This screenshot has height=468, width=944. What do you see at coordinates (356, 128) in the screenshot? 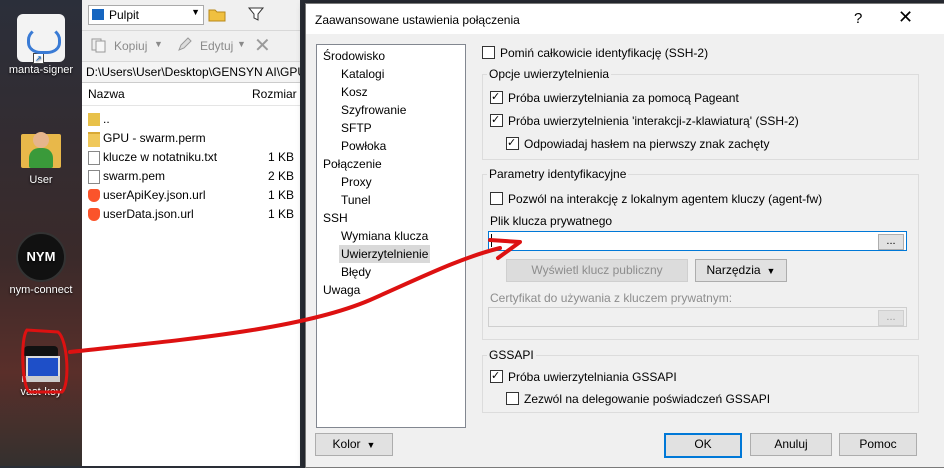
I see `tree-item-sftp: SFTP` at bounding box center [356, 128].